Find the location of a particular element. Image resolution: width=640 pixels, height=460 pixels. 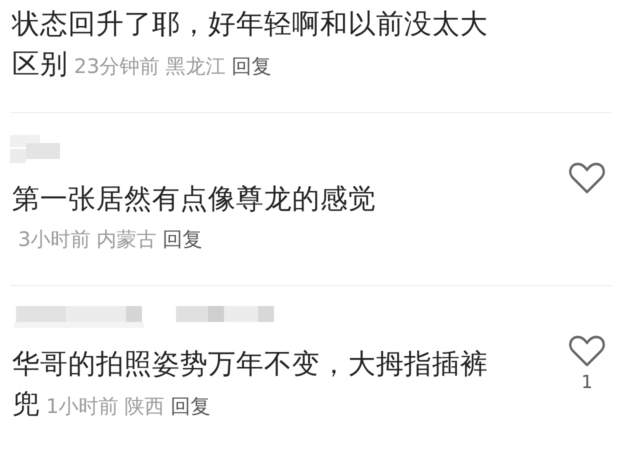

comment-location: 内蒙古 is located at coordinates (126, 239).